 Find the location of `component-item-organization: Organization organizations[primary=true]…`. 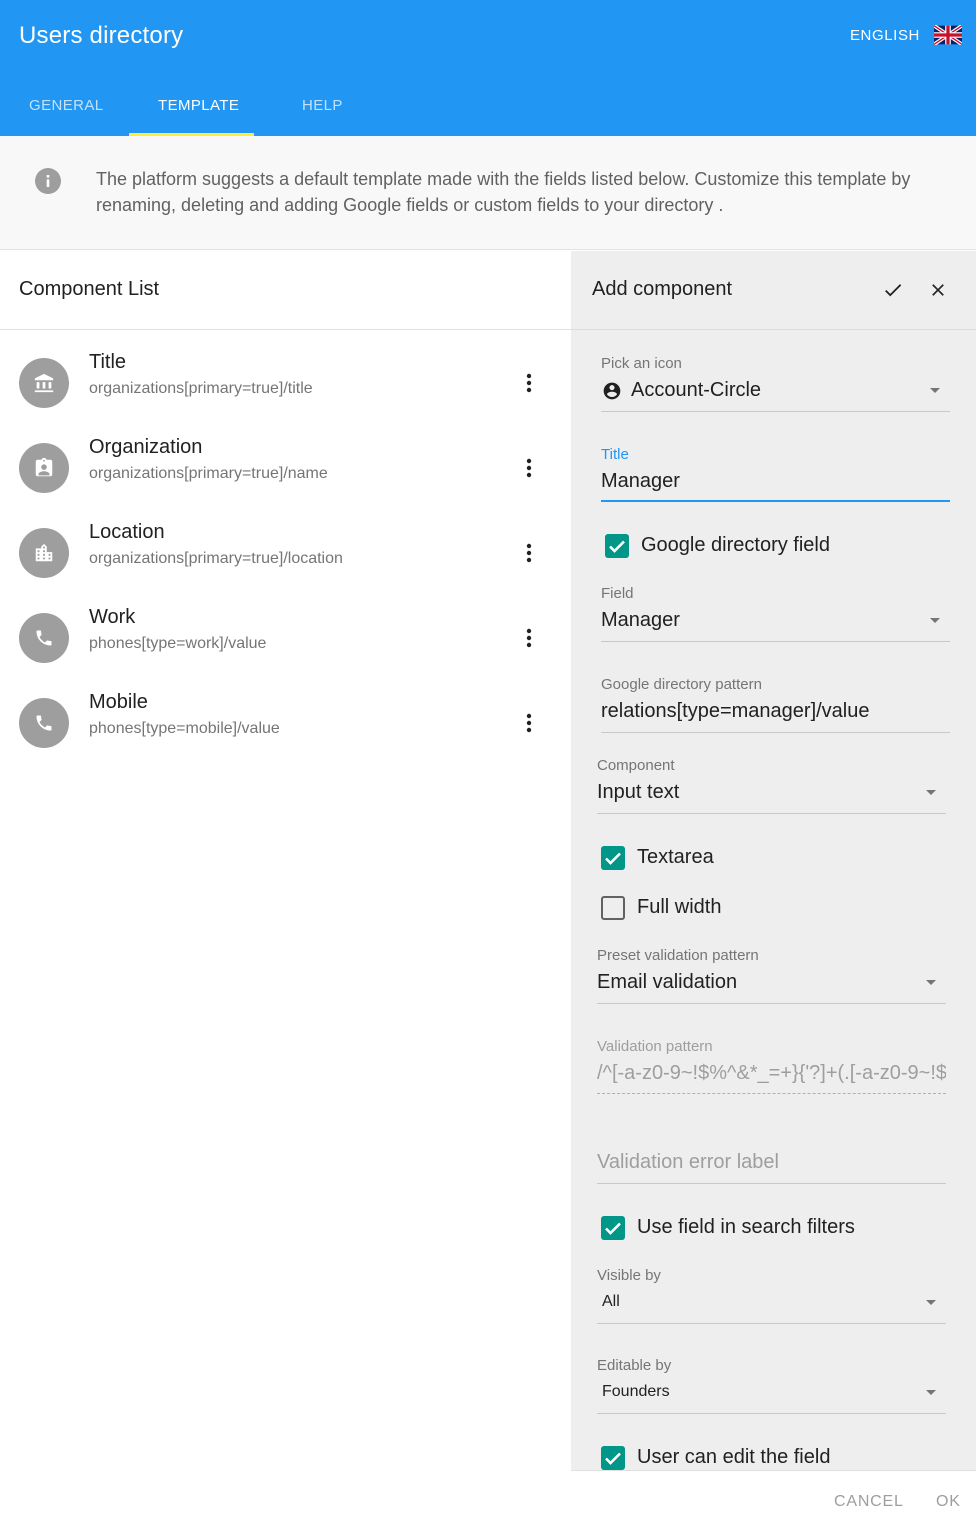

component-item-organization: Organization organizations[primary=true]… is located at coordinates (285, 482).